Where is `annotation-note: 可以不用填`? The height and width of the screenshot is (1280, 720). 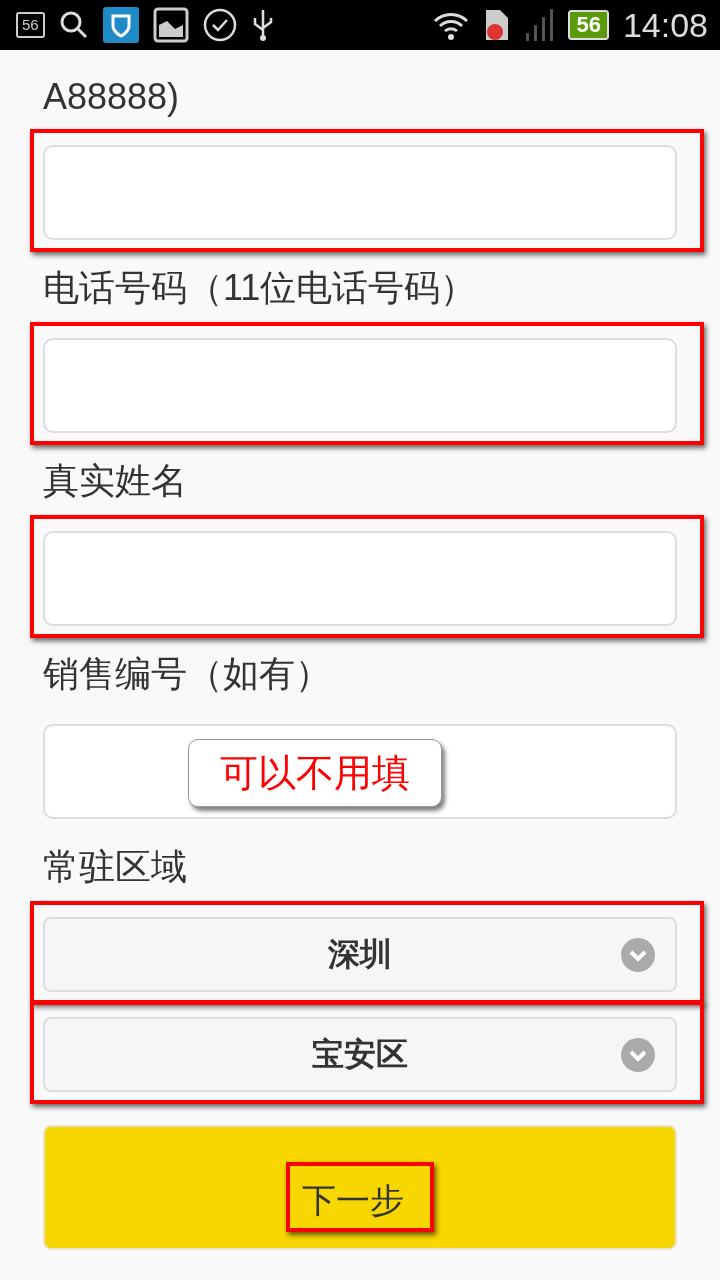 annotation-note: 可以不用填 is located at coordinates (315, 773).